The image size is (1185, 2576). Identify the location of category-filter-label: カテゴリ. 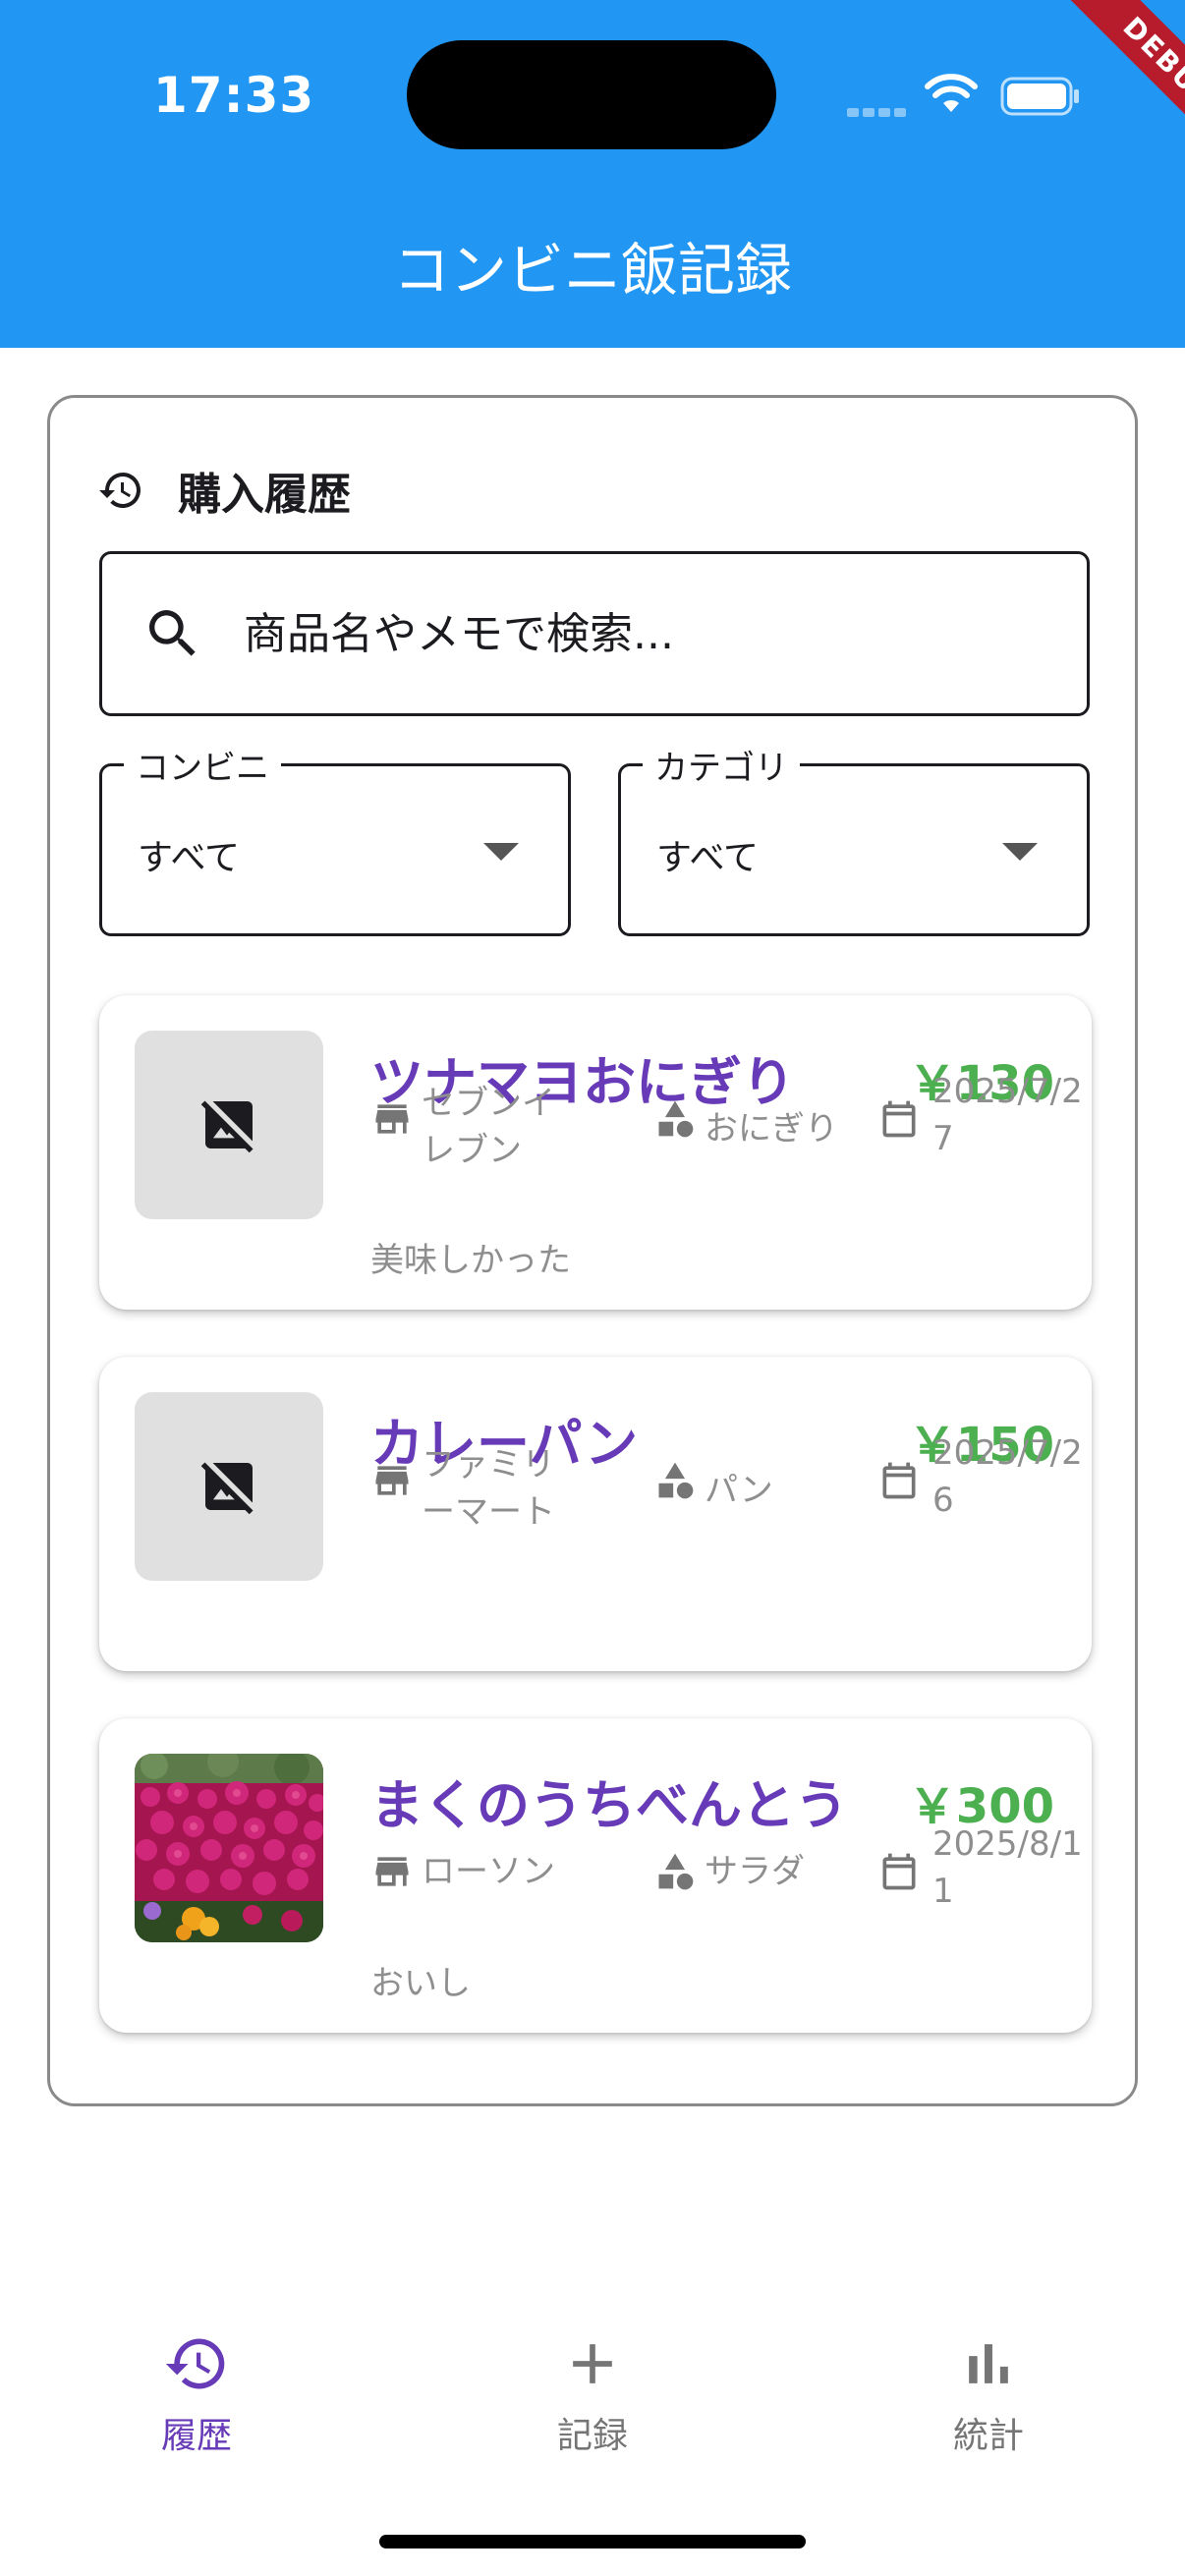
(722, 765).